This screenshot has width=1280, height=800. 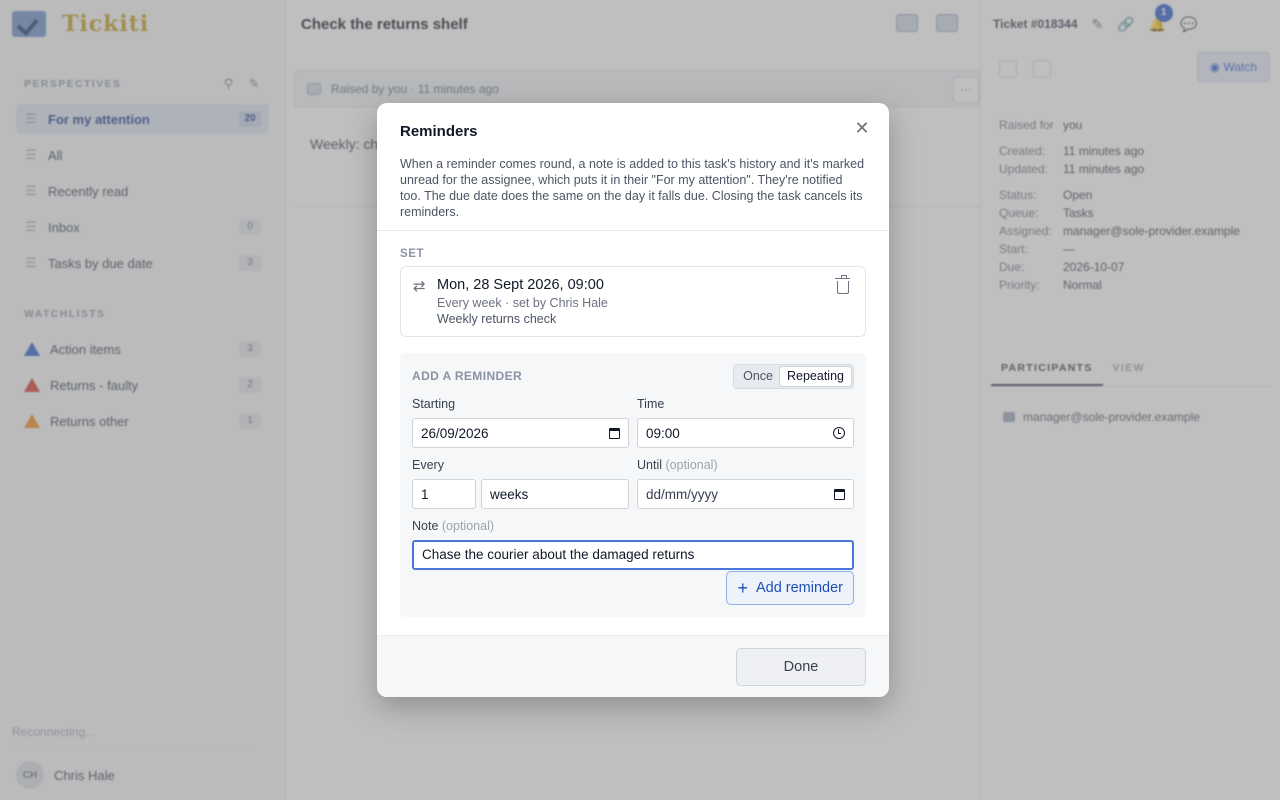 I want to click on mode-toggle: Once Repeating, so click(x=793, y=376).